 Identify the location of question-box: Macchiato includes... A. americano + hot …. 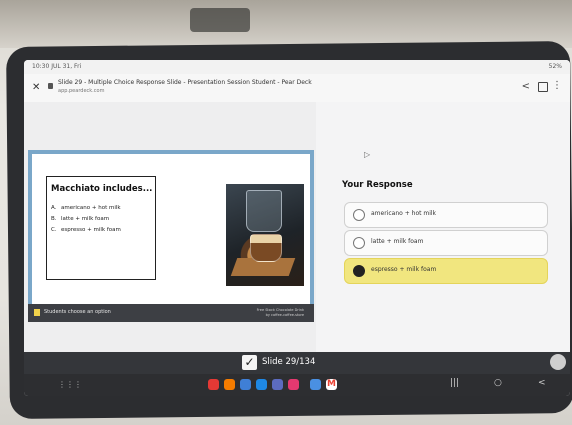
(101, 228).